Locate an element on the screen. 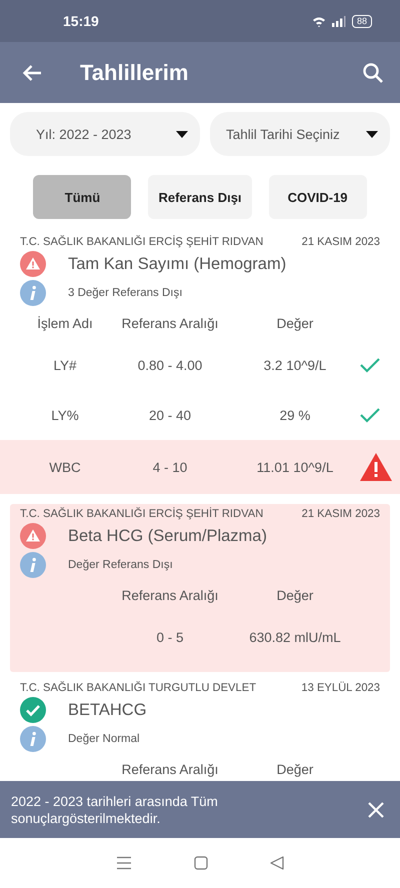  filter-tab: Tümü is located at coordinates (82, 197).